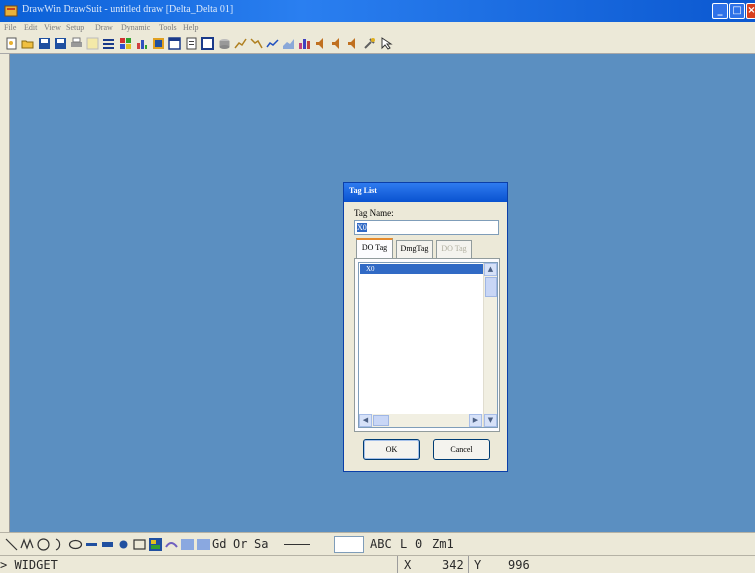 The image size is (755, 573). I want to click on command-prompt: > WIDGET, so click(29, 565).